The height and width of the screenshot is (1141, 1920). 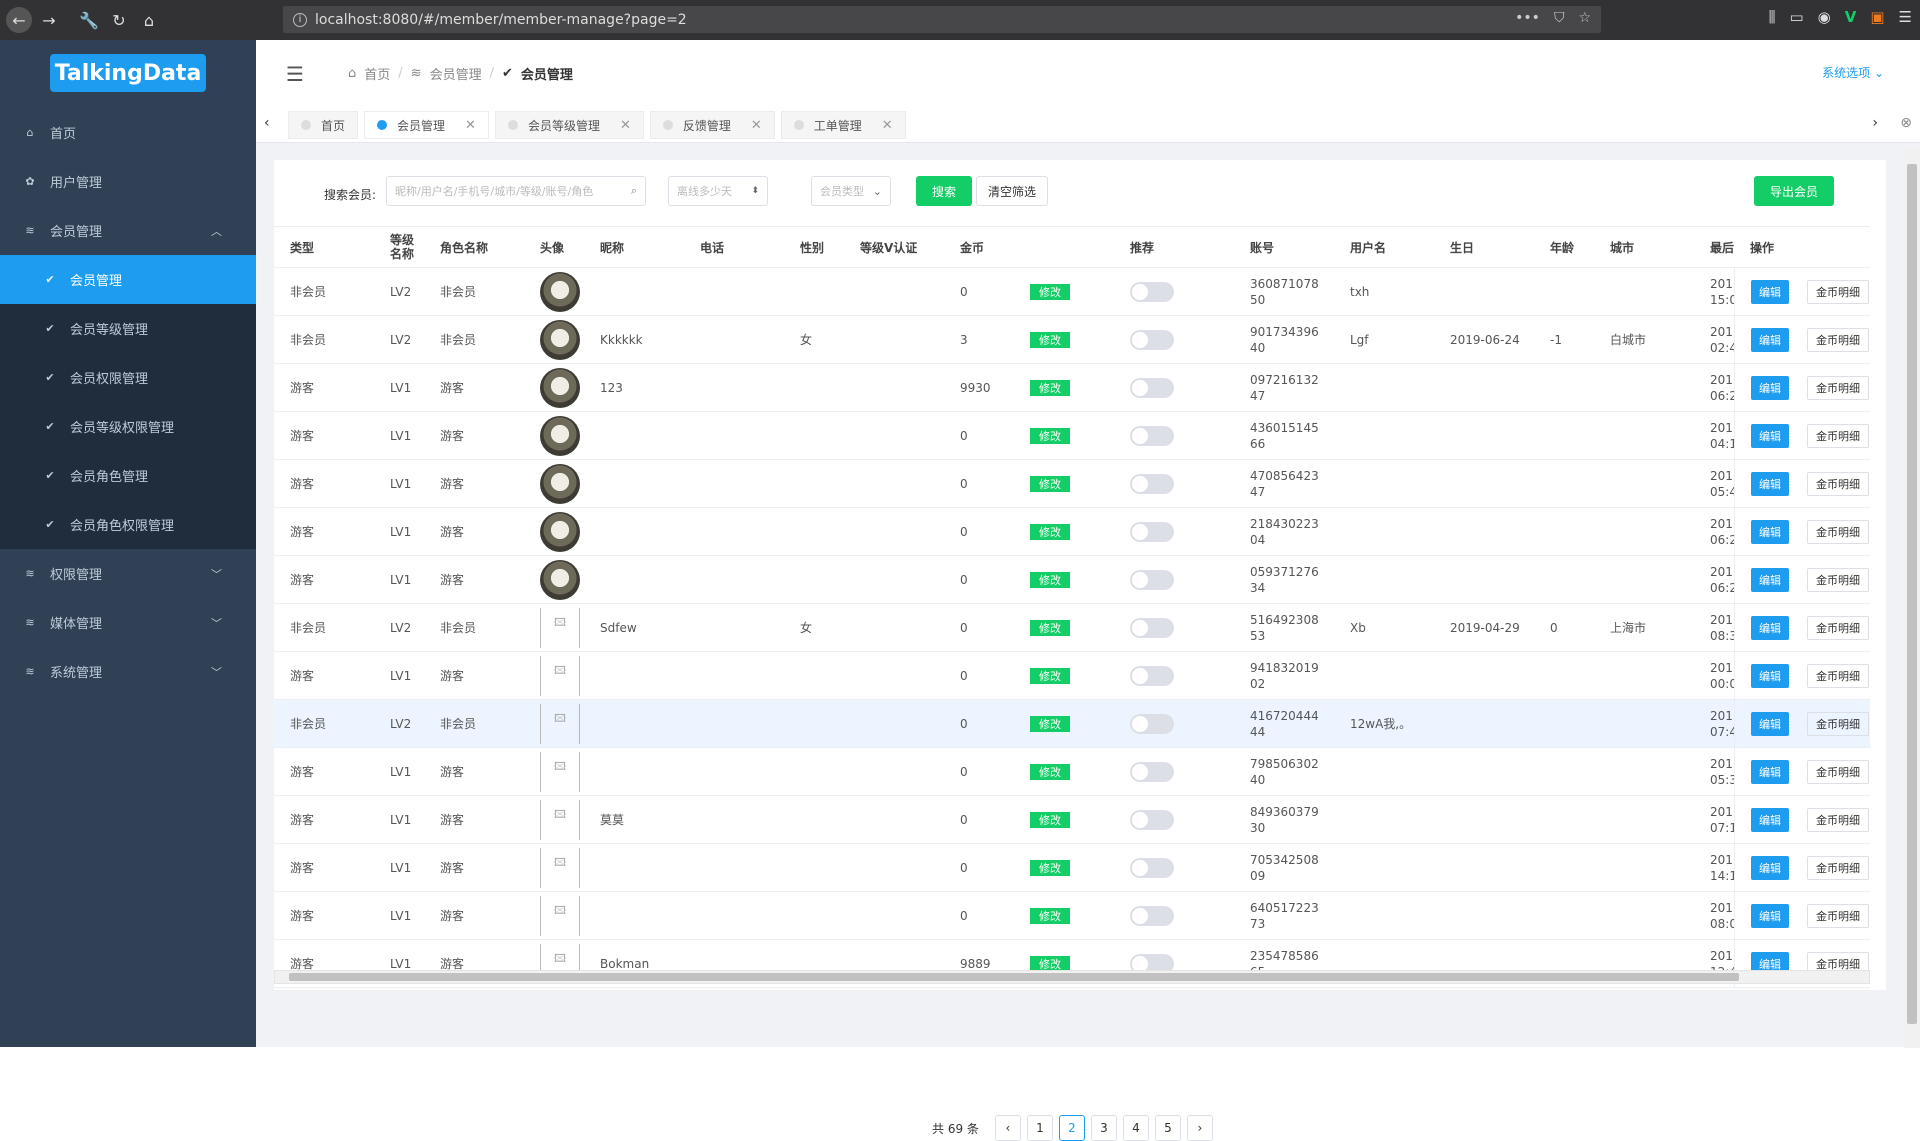 I want to click on table-row: 游客 LV1 游客 🖾 莫莫 0 修改 849360379 30 201 07:1 编辑 金币明细, so click(x=1072, y=820).